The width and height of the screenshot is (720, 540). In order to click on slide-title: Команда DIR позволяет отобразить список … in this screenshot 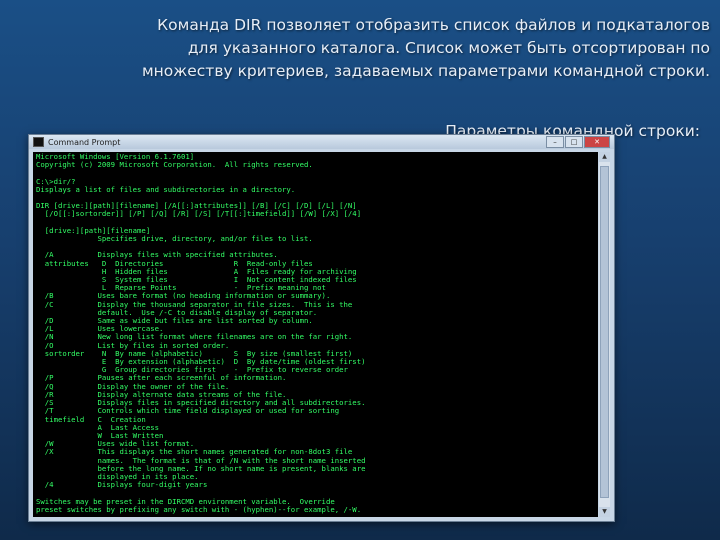, I will do `click(385, 48)`.